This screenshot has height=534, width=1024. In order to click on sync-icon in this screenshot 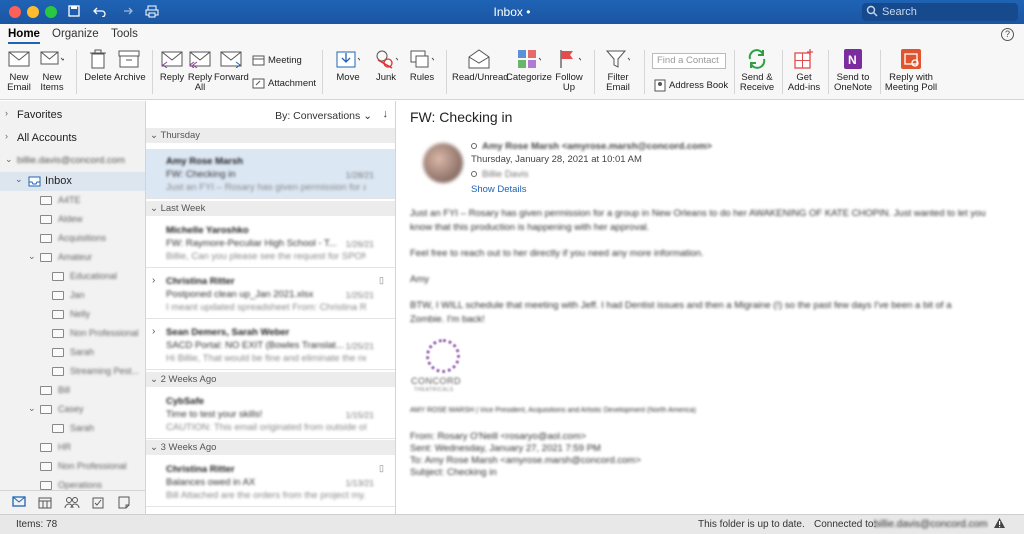, I will do `click(757, 59)`.